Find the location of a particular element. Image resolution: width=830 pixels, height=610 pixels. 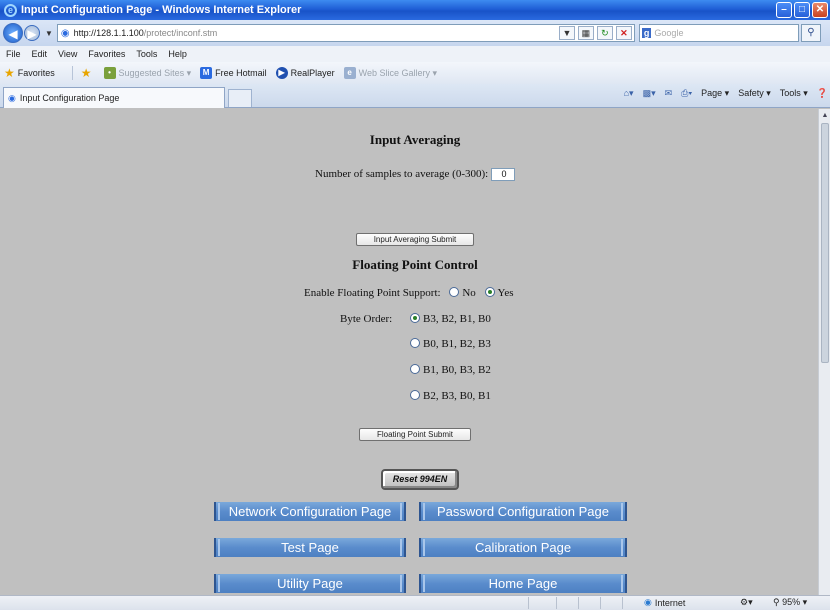

forward-button: ▶ is located at coordinates (32, 33).